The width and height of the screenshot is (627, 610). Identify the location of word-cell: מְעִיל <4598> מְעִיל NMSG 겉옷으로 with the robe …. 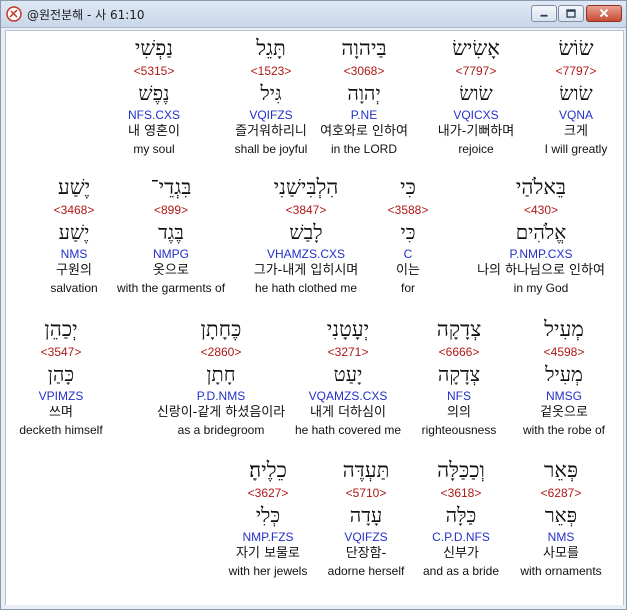
(563, 376).